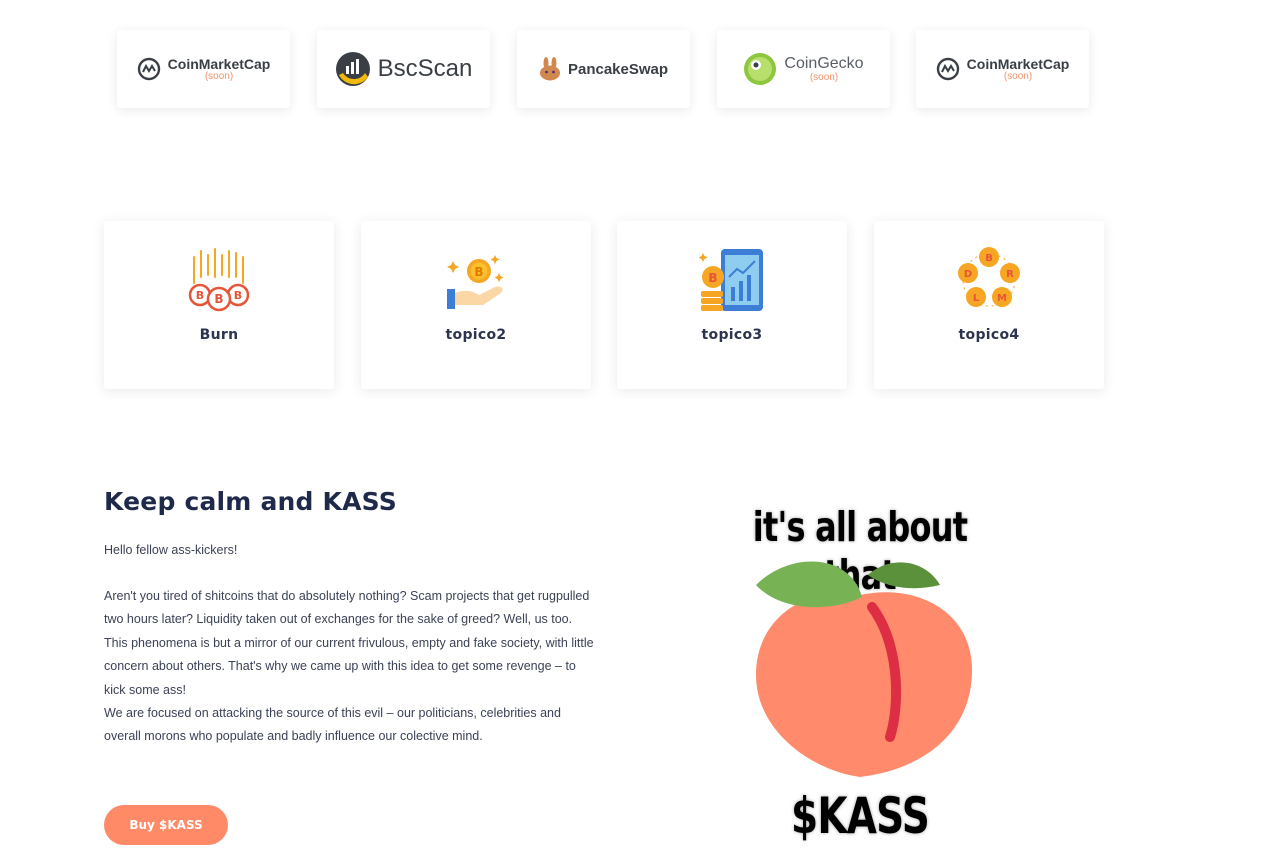  Describe the element at coordinates (1002, 298) in the screenshot. I see `svg-text: M` at that location.